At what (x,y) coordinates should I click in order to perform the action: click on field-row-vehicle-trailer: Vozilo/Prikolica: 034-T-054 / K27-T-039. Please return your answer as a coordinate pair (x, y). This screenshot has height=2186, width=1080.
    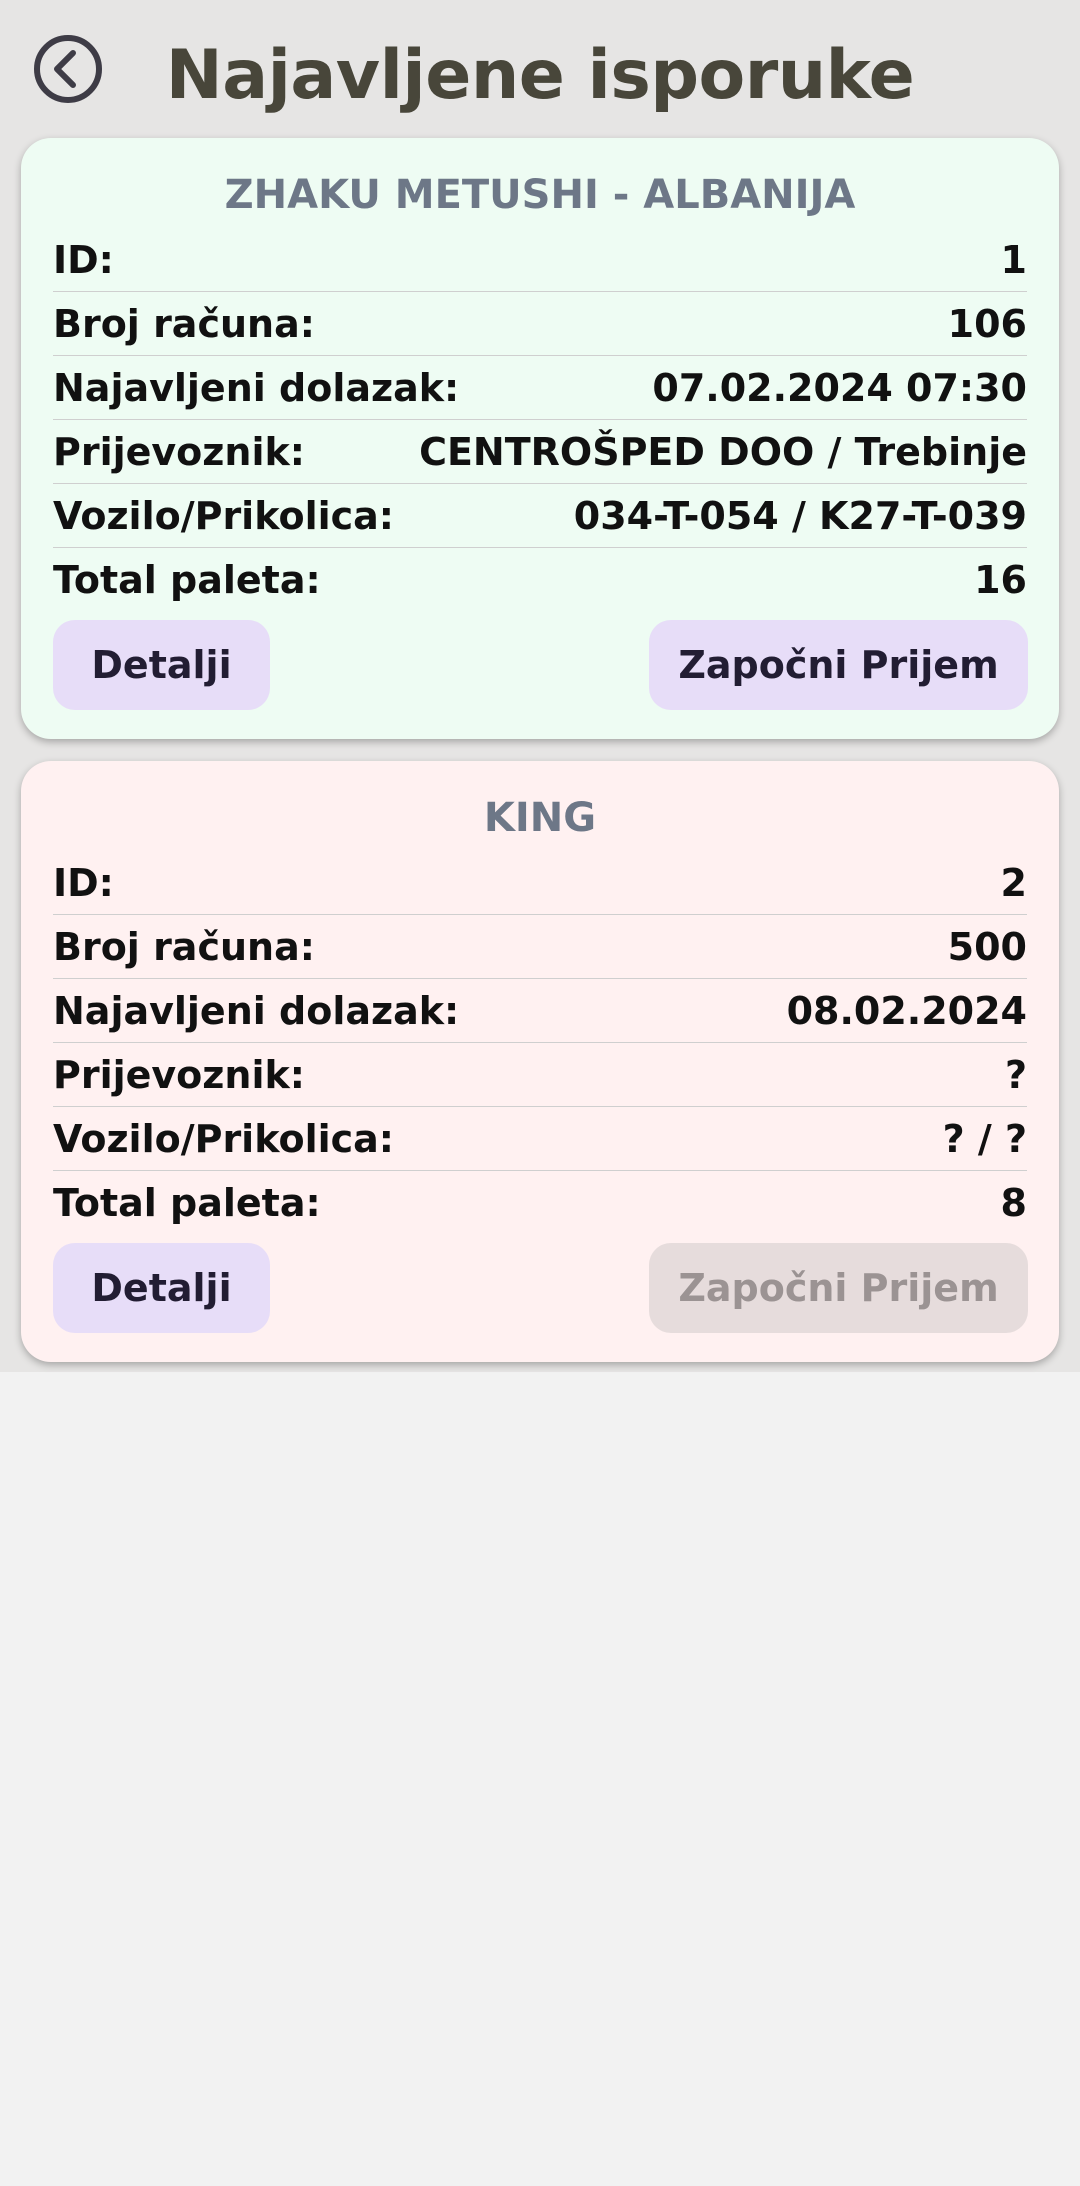
    Looking at the image, I should click on (540, 516).